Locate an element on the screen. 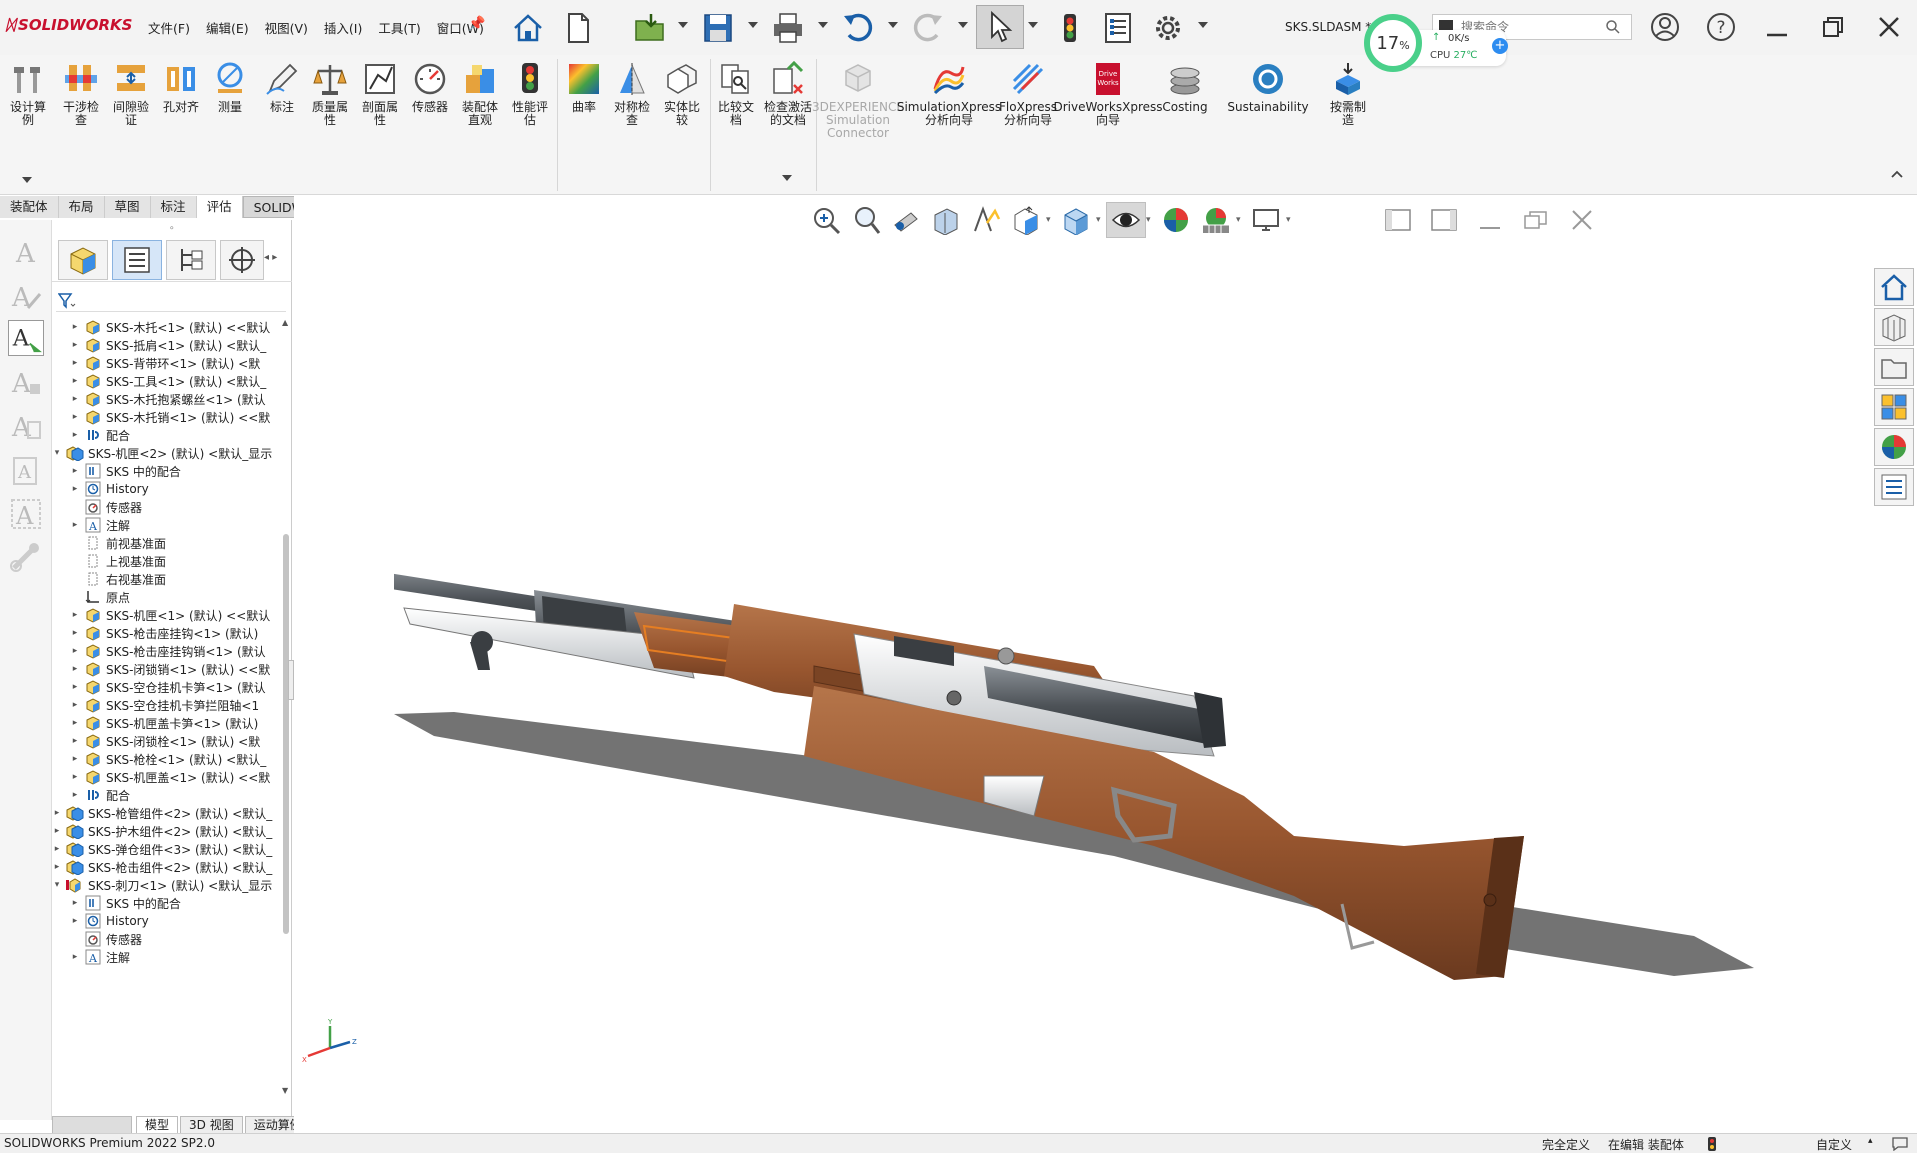 The height and width of the screenshot is (1153, 1917). home-button is located at coordinates (528, 28).